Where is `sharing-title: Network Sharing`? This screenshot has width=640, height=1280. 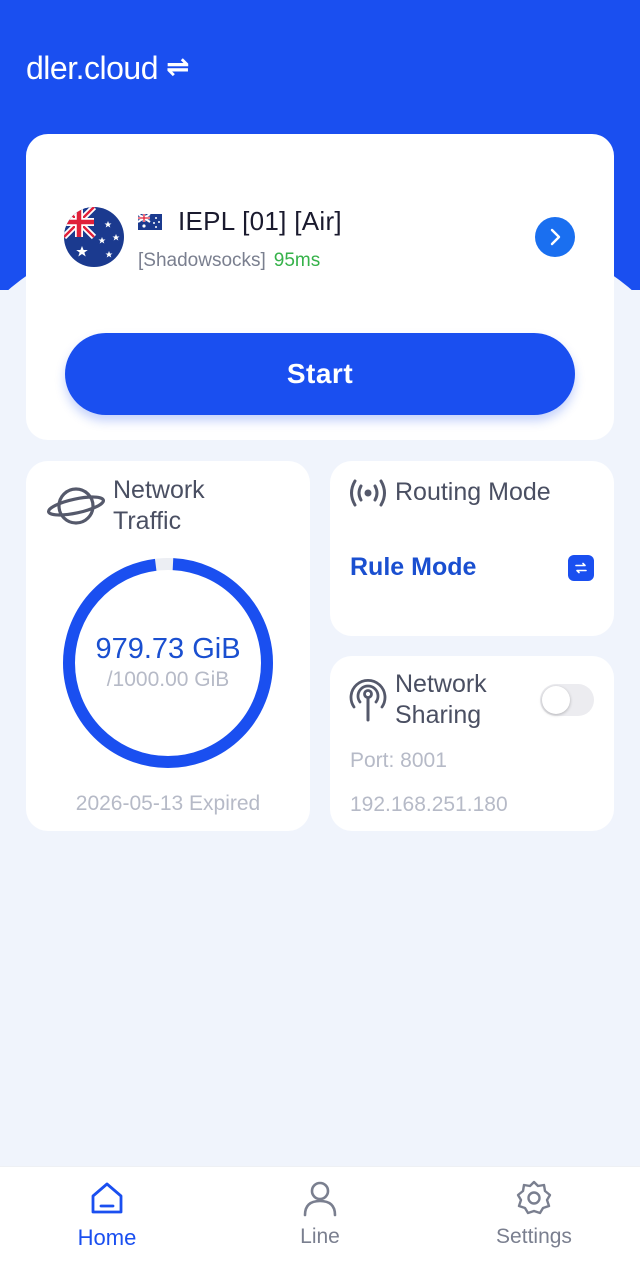 sharing-title: Network Sharing is located at coordinates (460, 700).